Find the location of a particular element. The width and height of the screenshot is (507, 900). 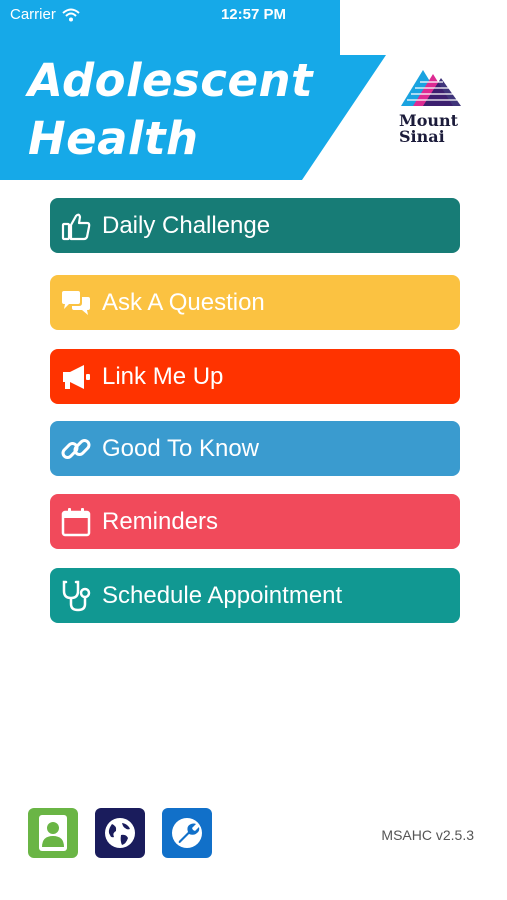

clock: 12:57 PM is located at coordinates (253, 14).